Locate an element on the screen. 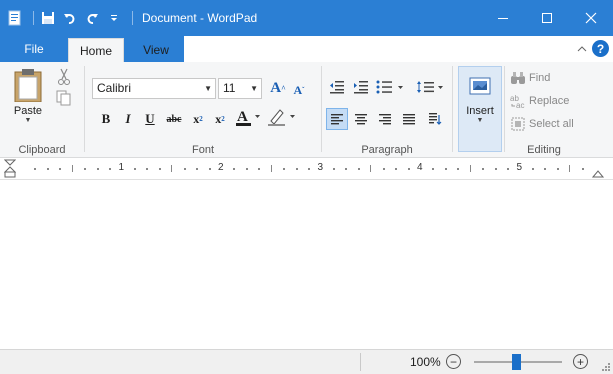 The image size is (613, 374). copy-icon is located at coordinates (63, 98).